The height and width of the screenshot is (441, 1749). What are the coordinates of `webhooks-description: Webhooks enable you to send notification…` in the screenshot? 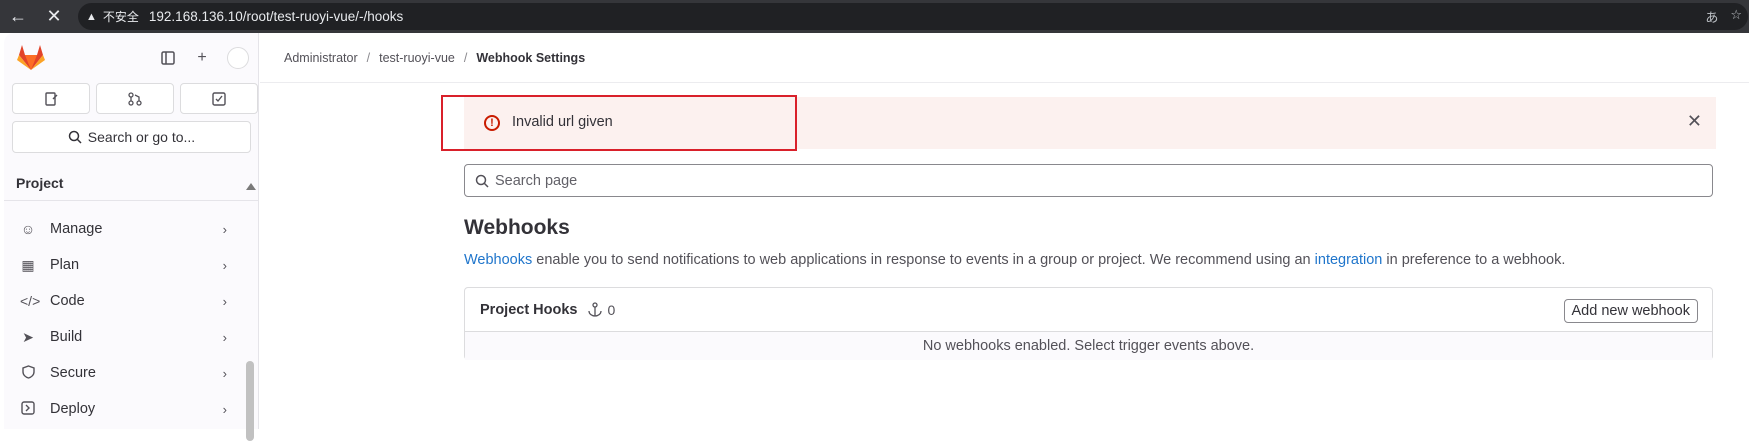 It's located at (1014, 260).